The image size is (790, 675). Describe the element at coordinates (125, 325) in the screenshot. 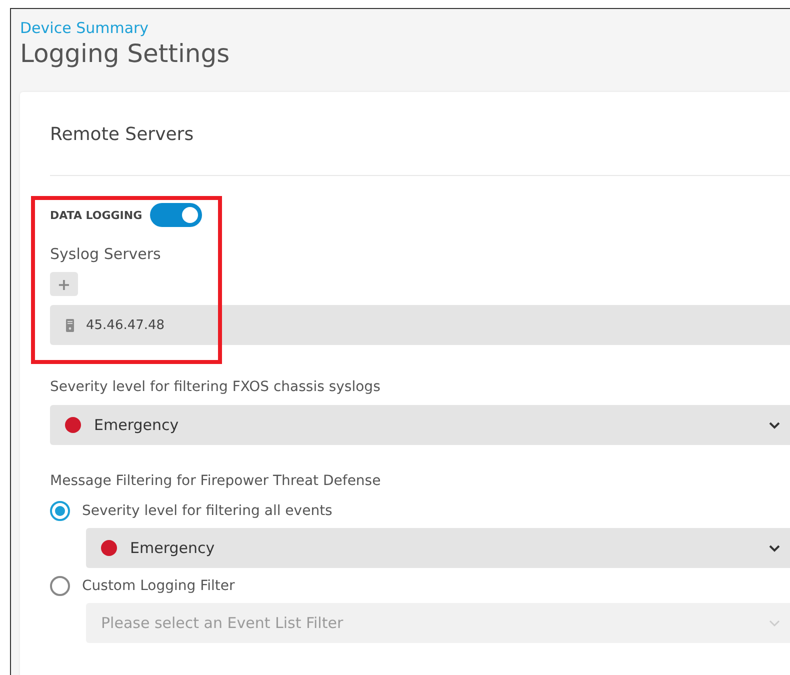

I see `server-address: 45.46.47.48` at that location.